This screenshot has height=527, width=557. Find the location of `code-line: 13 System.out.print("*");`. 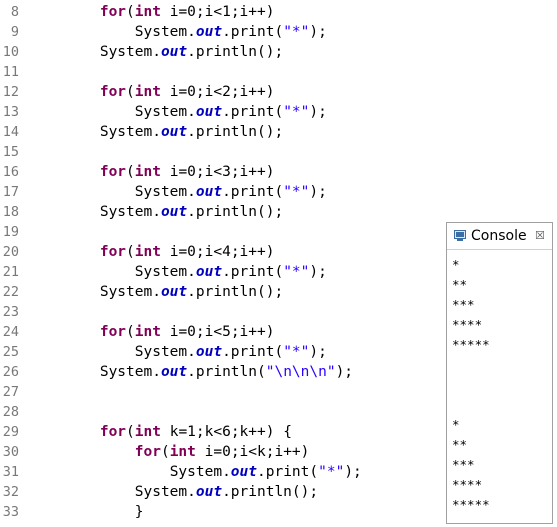

code-line: 13 System.out.print("*"); is located at coordinates (278, 112).